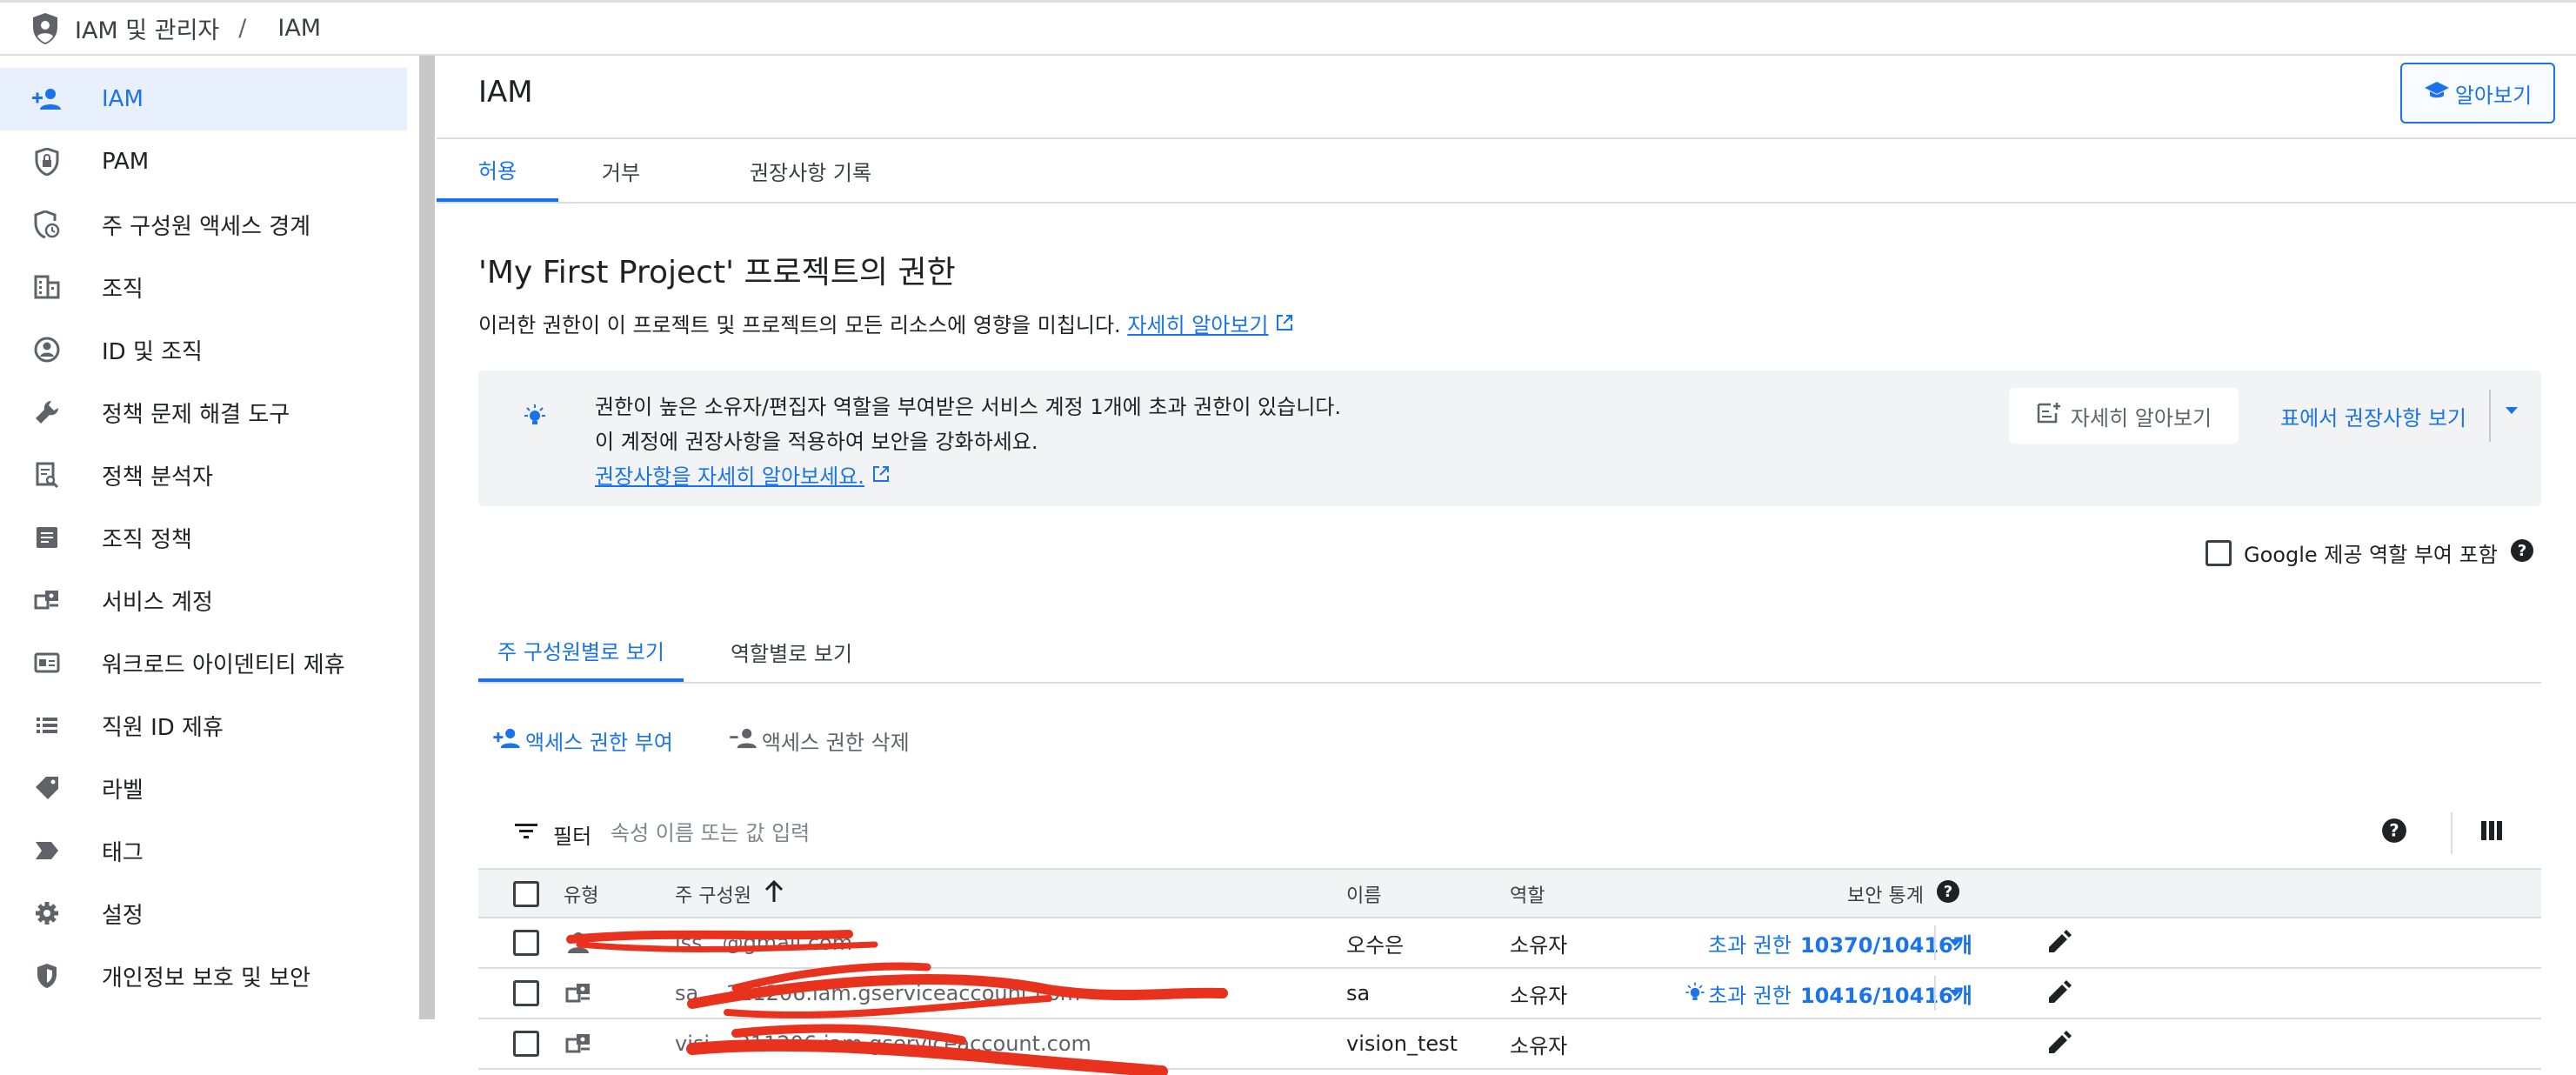 This screenshot has height=1075, width=2576. Describe the element at coordinates (47, 161) in the screenshot. I see `shield-lock-icon` at that location.